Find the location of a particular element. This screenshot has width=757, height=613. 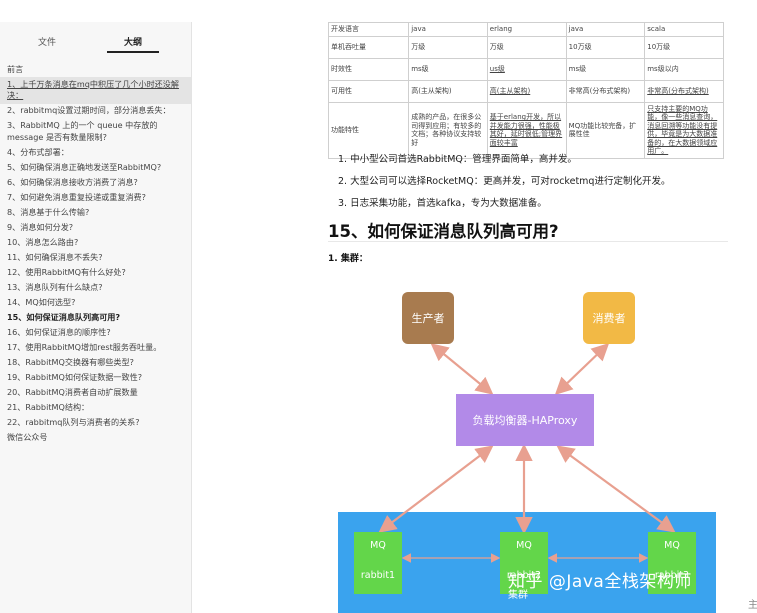

outline-item: 6、如何确保消息接收方消费了消息? is located at coordinates (95, 182).